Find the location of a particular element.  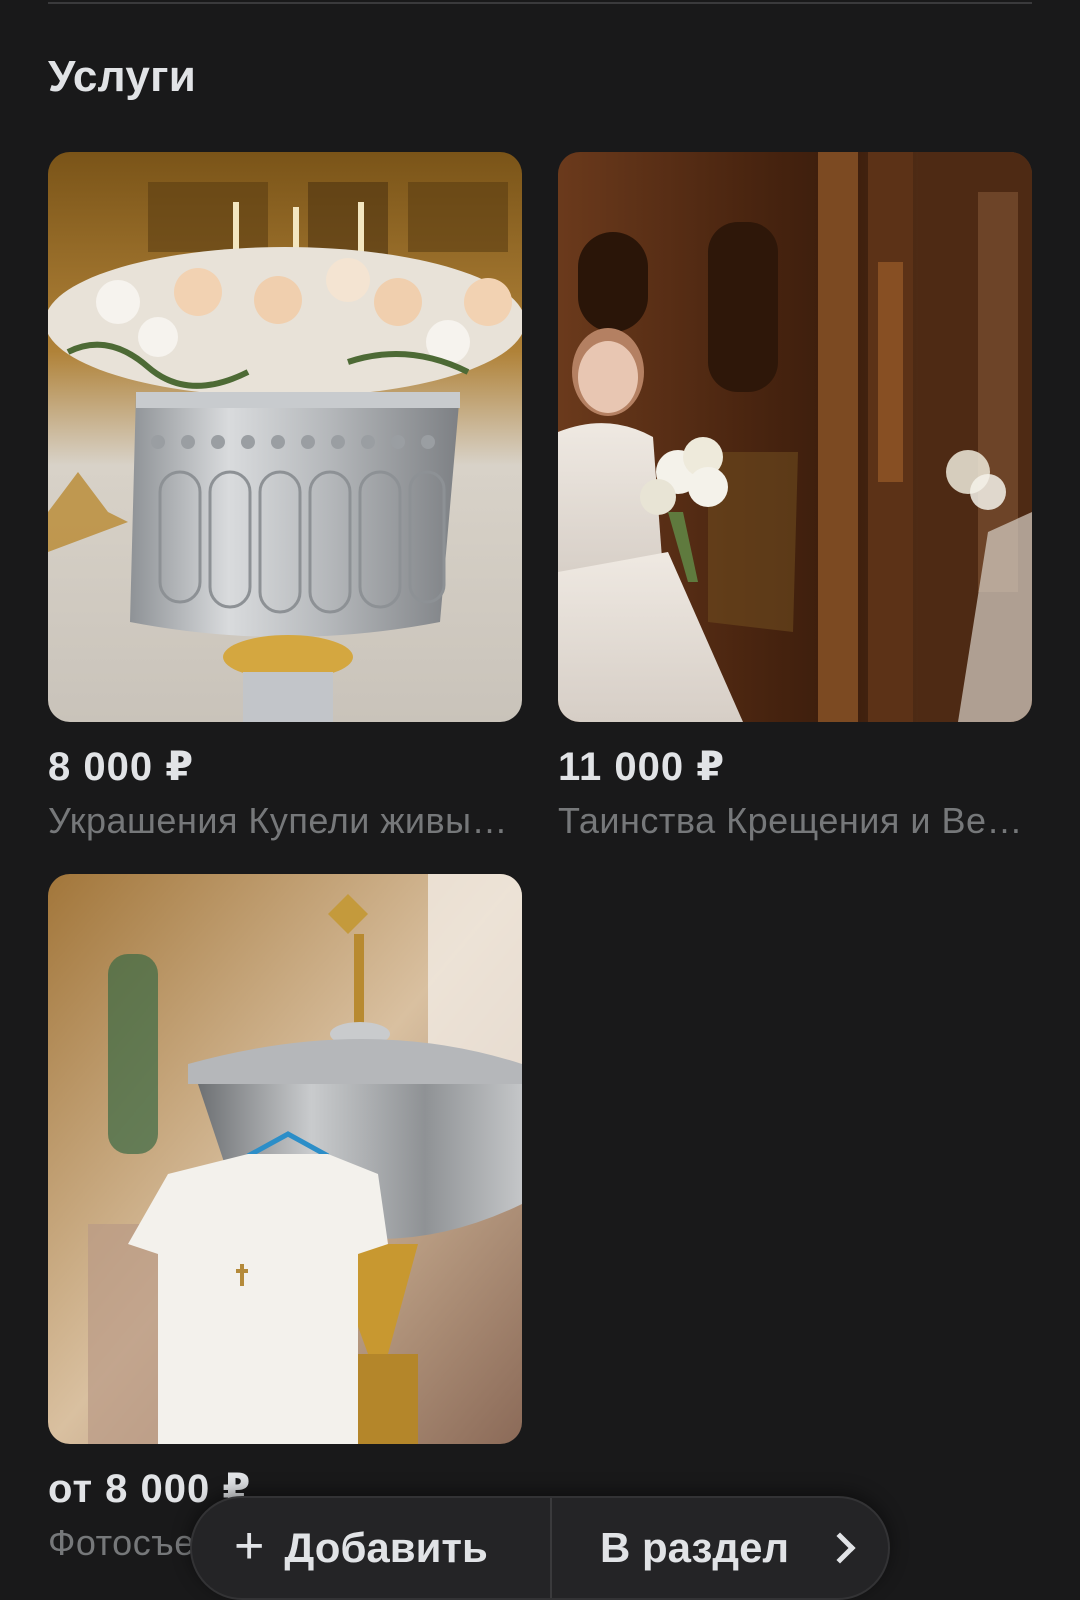

service-name: Таинства Крещения и Венчания is located at coordinates (795, 821).